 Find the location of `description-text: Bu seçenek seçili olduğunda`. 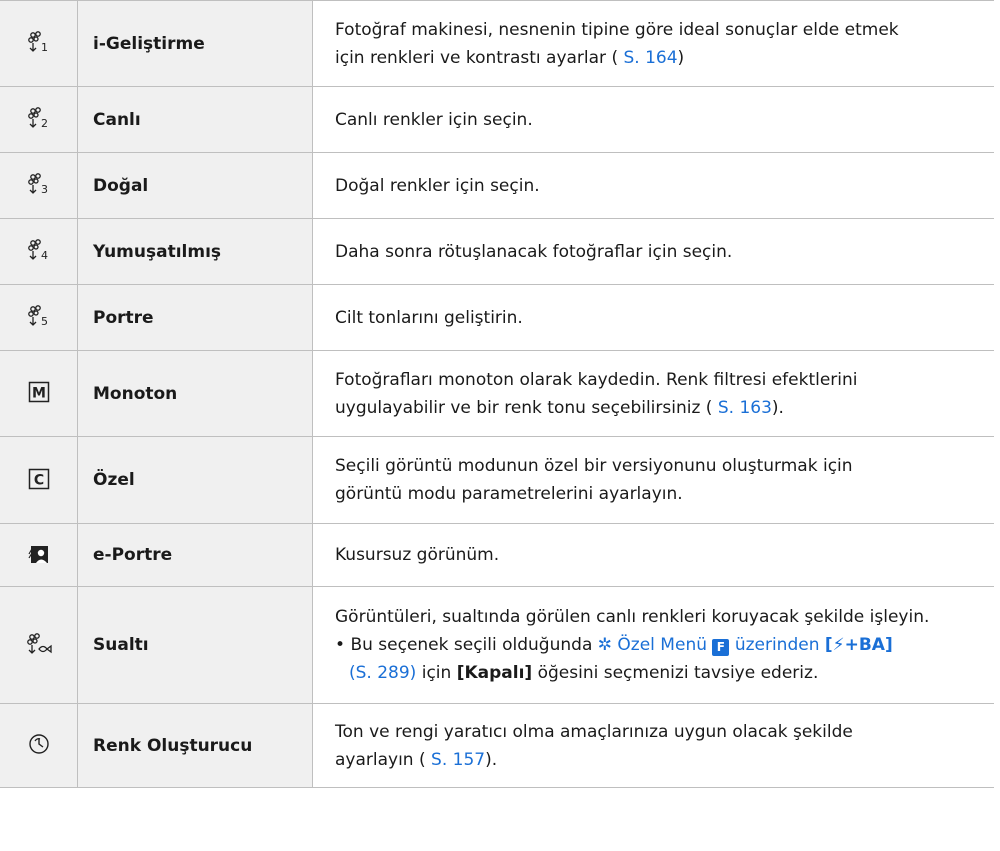

description-text: Bu seçenek seçili olduğunda is located at coordinates (471, 645).